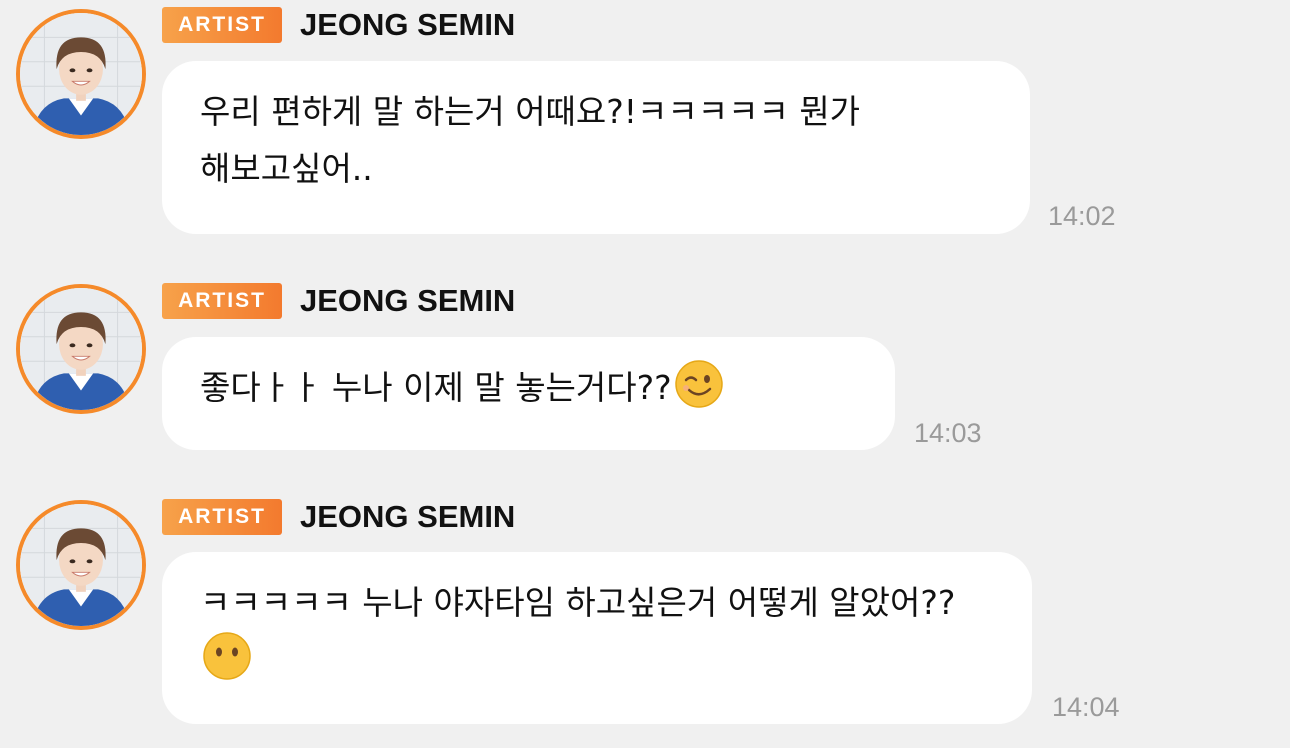 This screenshot has width=1290, height=748. I want to click on message-text: ㅋㅋㅋㅋㅋ 누나 야자타임 하고싶은거 어떻게 알았어??, so click(578, 602).